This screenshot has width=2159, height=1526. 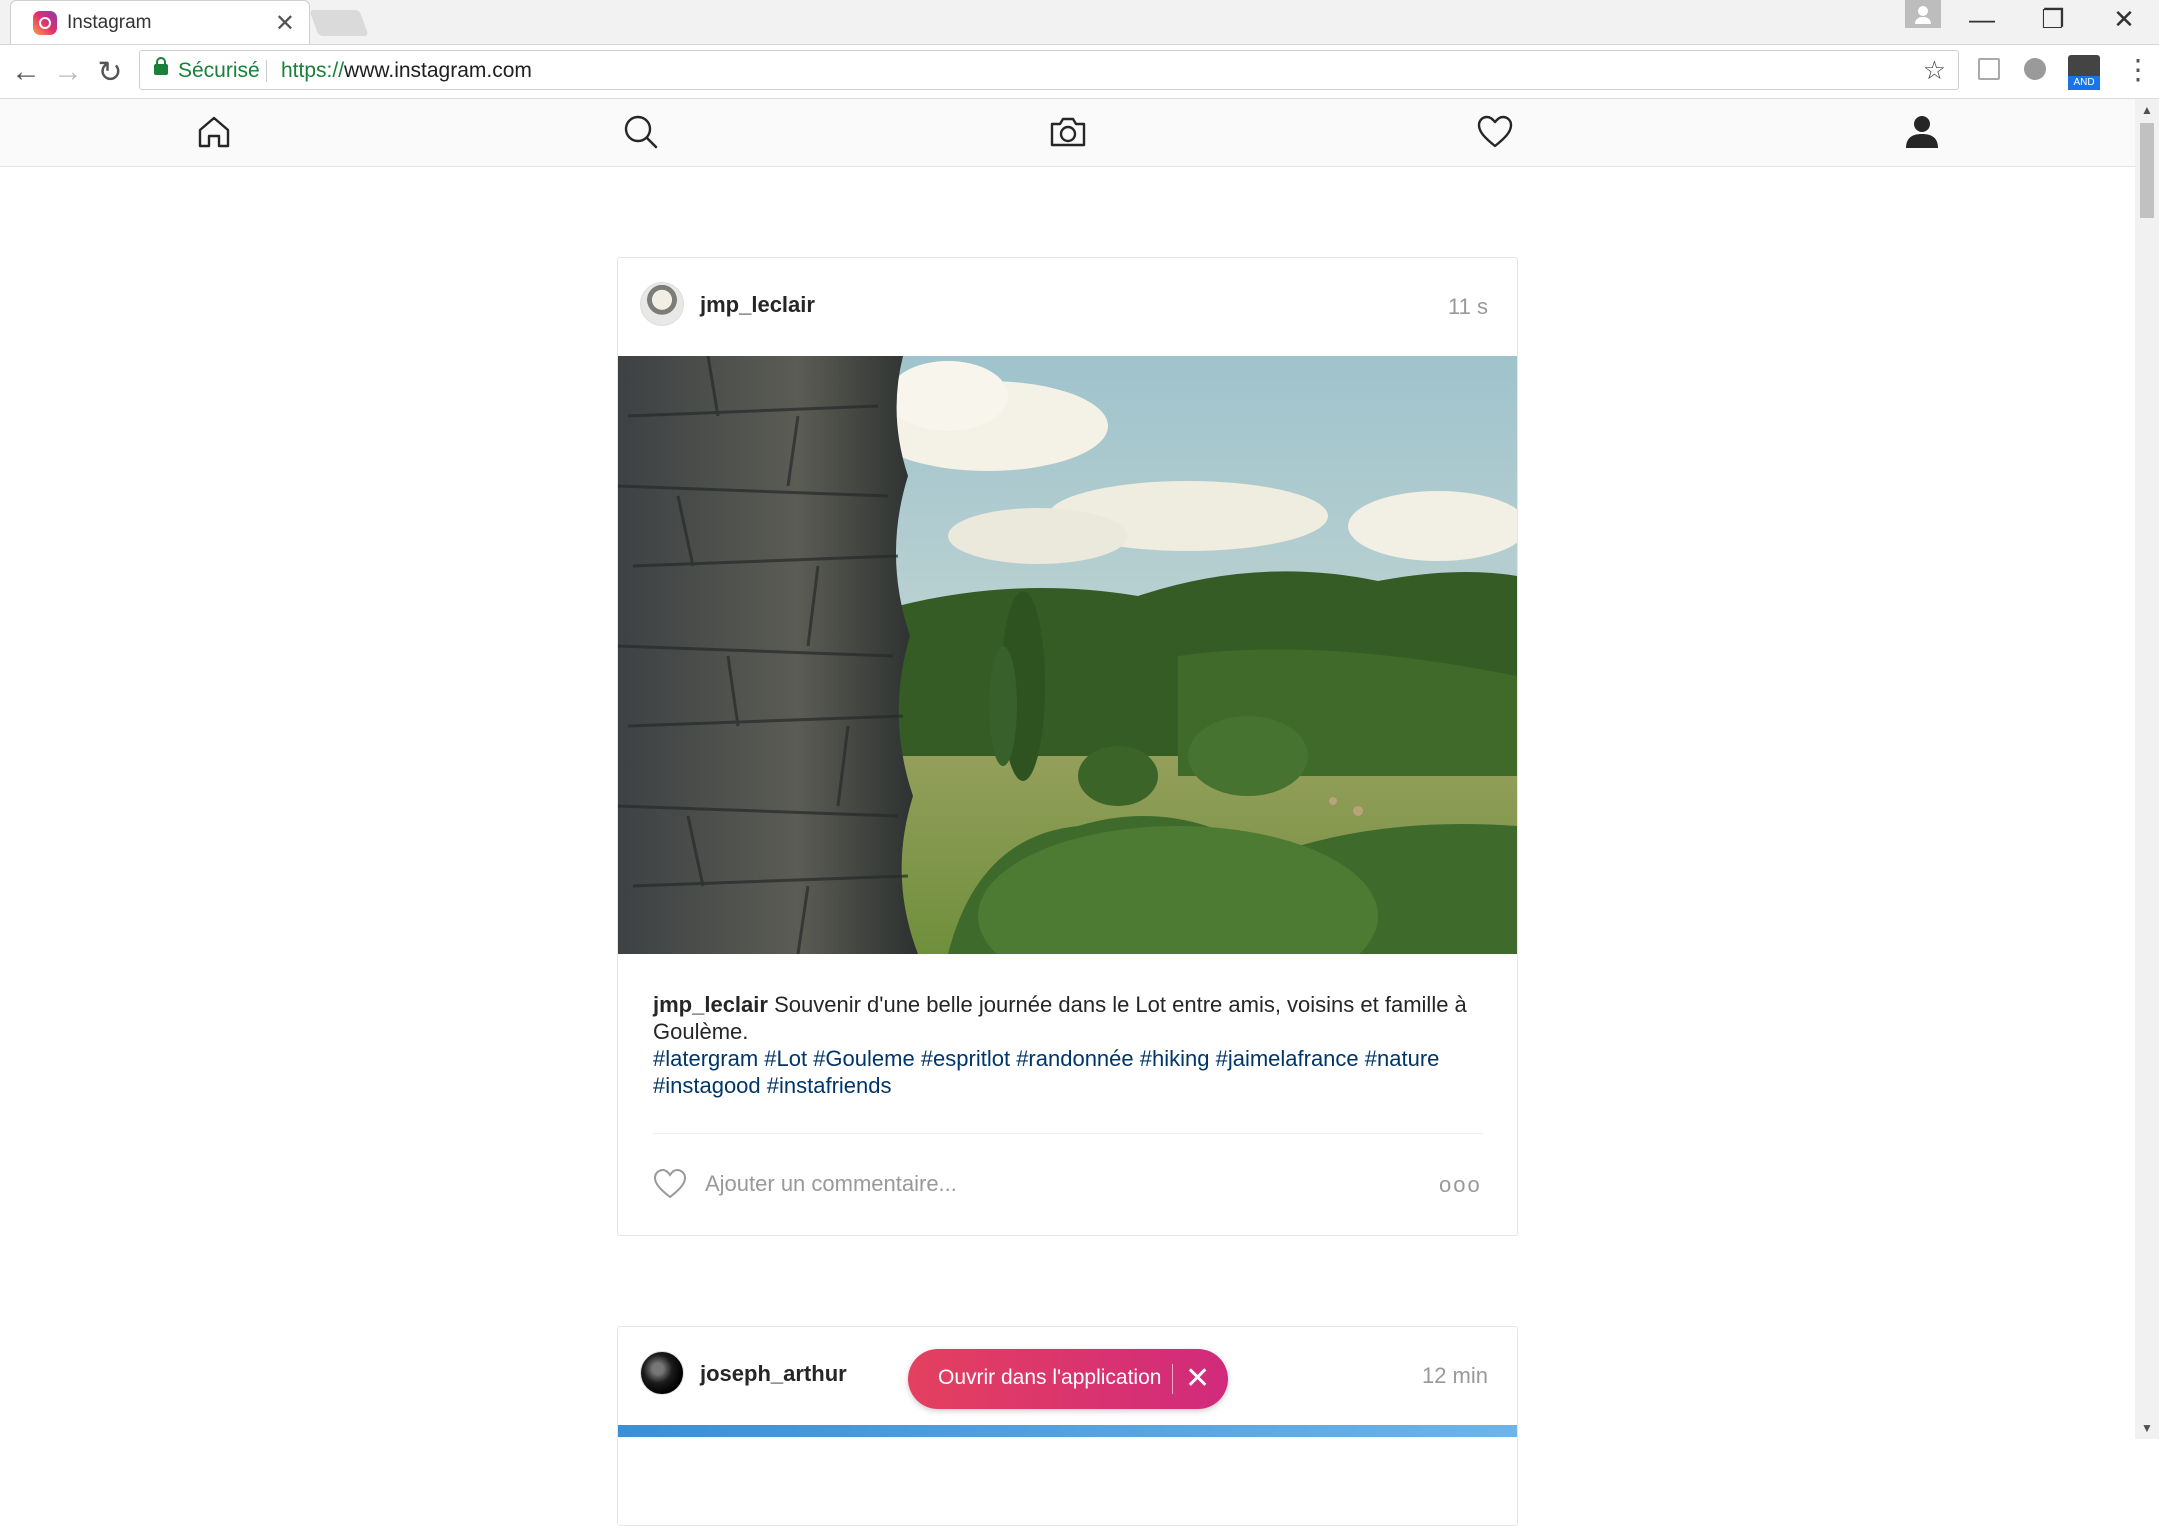 What do you see at coordinates (1923, 14) in the screenshot?
I see `browser-profile-icon` at bounding box center [1923, 14].